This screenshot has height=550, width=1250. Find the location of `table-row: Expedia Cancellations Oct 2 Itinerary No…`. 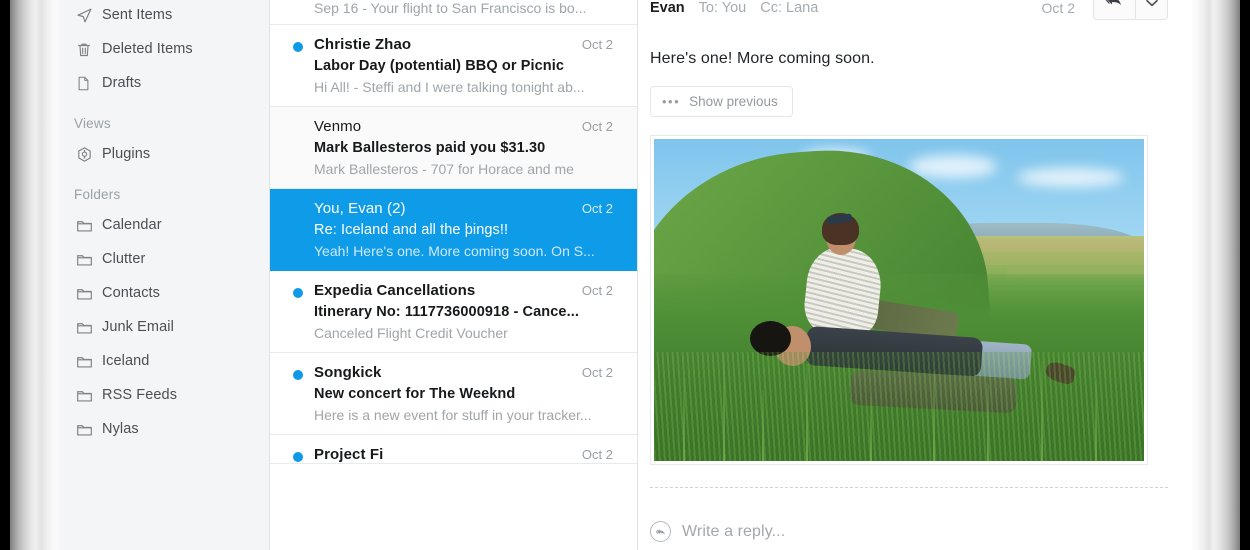

table-row: Expedia Cancellations Oct 2 Itinerary No… is located at coordinates (453, 312).